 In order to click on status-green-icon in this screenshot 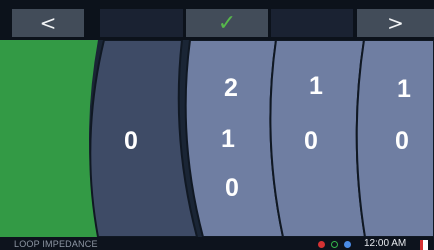, I will do `click(334, 244)`.